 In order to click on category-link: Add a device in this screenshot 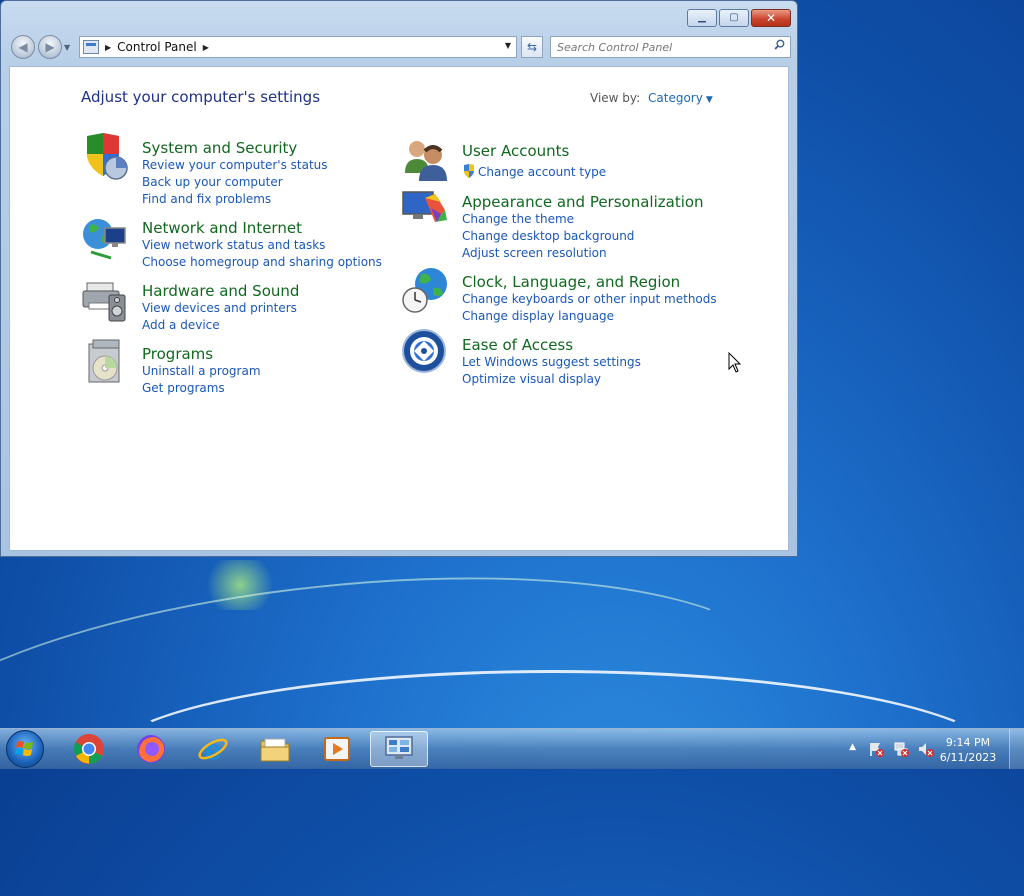, I will do `click(220, 325)`.